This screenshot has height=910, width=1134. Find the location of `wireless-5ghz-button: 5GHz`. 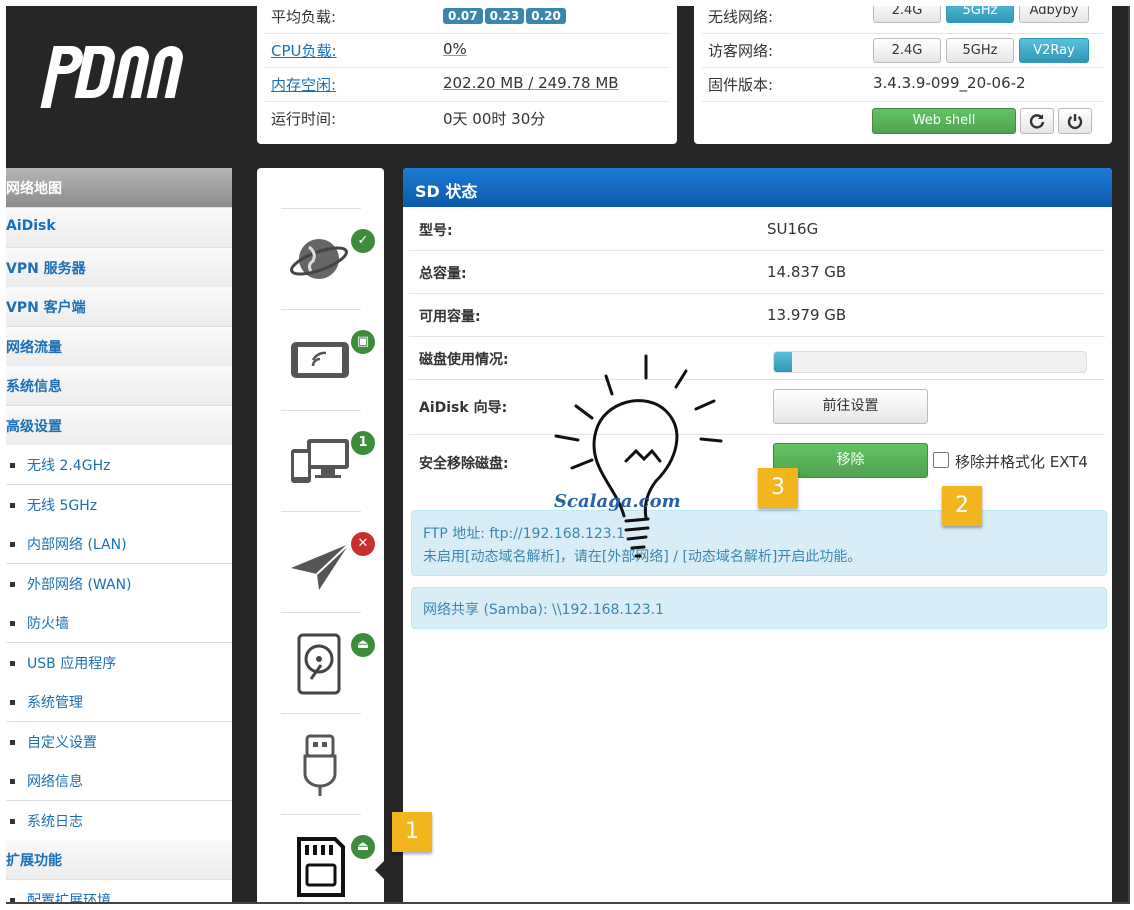

wireless-5ghz-button: 5GHz is located at coordinates (980, 14).